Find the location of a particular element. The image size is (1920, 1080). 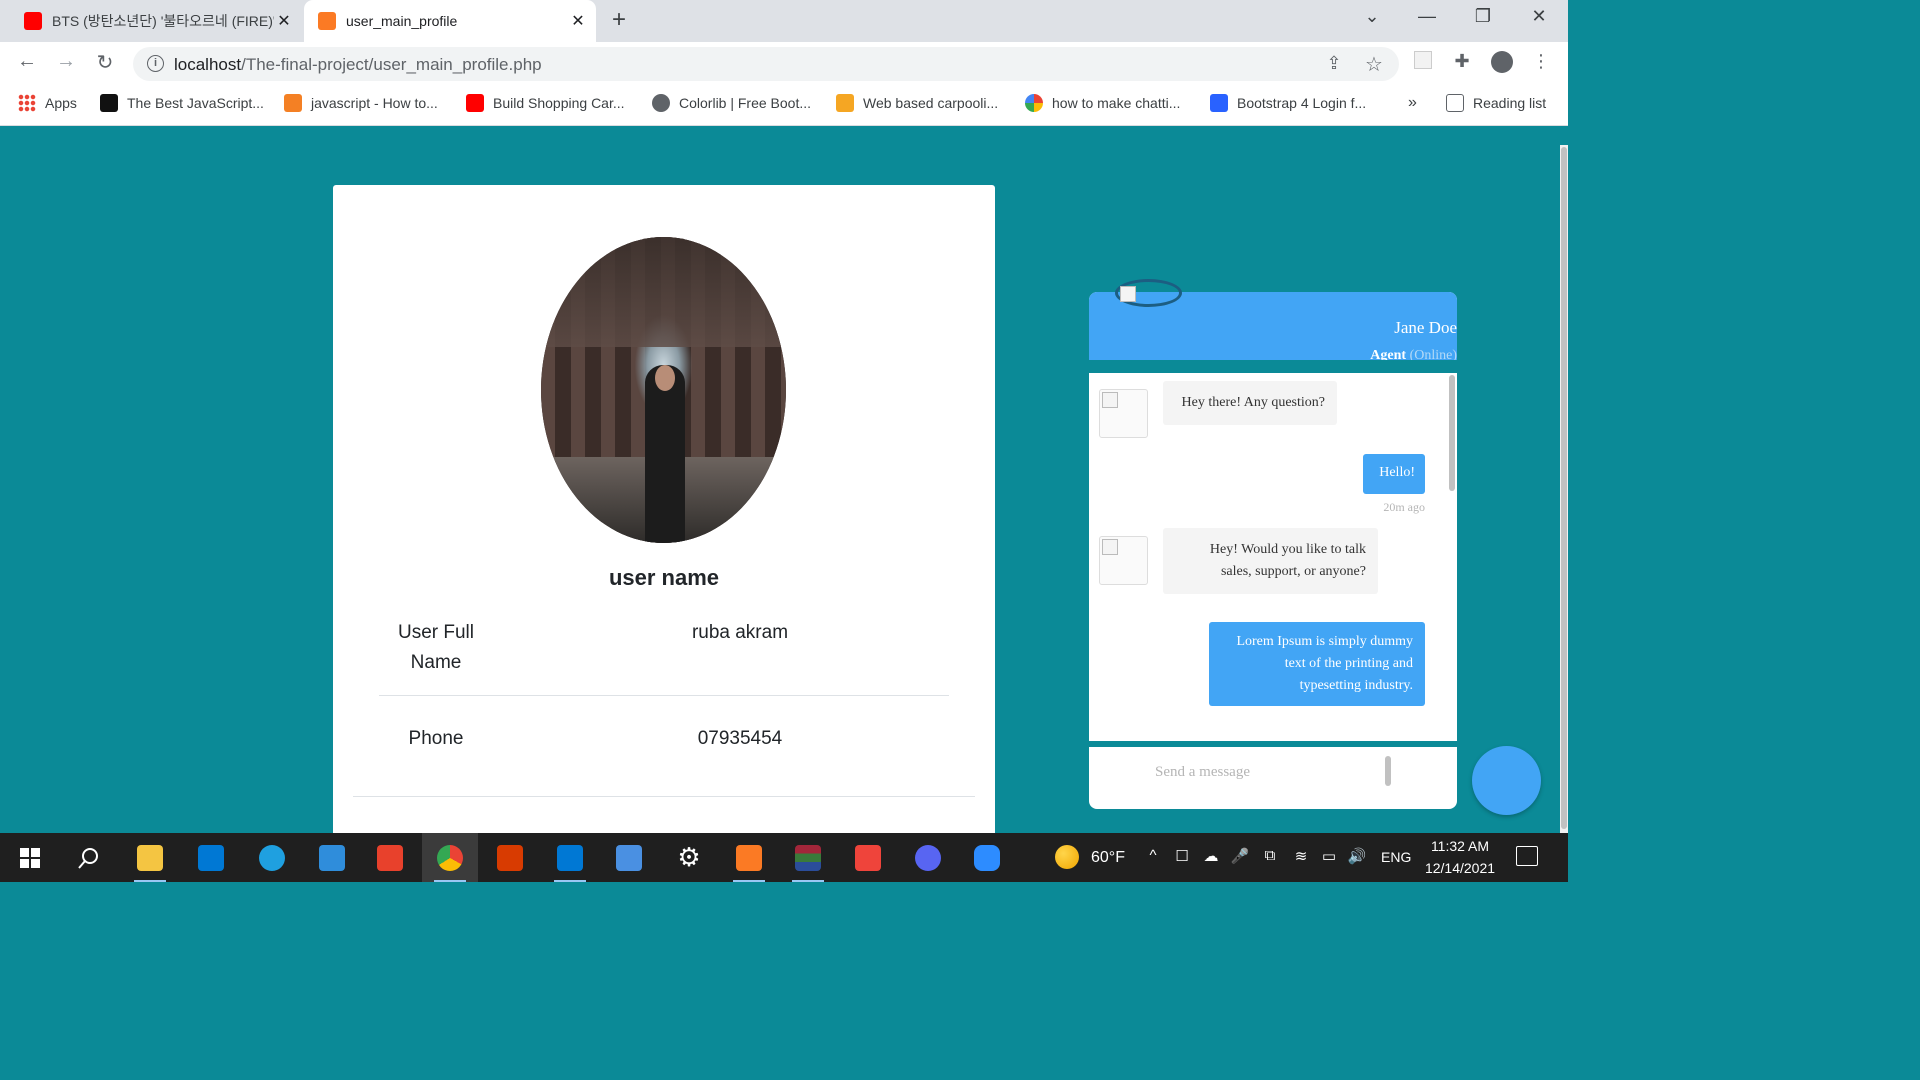

profile-avatar-icon is located at coordinates (1502, 64).